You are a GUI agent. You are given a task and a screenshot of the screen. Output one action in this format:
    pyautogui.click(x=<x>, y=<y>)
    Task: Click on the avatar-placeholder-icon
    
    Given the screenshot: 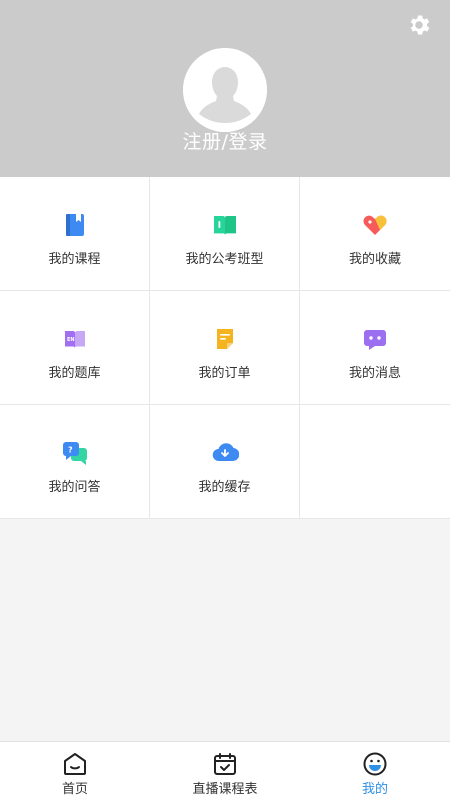 What is the action you would take?
    pyautogui.click(x=225, y=90)
    